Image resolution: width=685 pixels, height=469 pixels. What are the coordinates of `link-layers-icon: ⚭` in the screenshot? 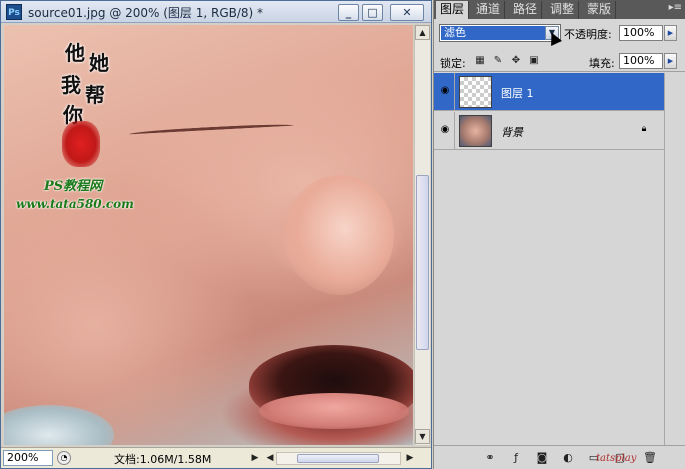 It's located at (490, 458).